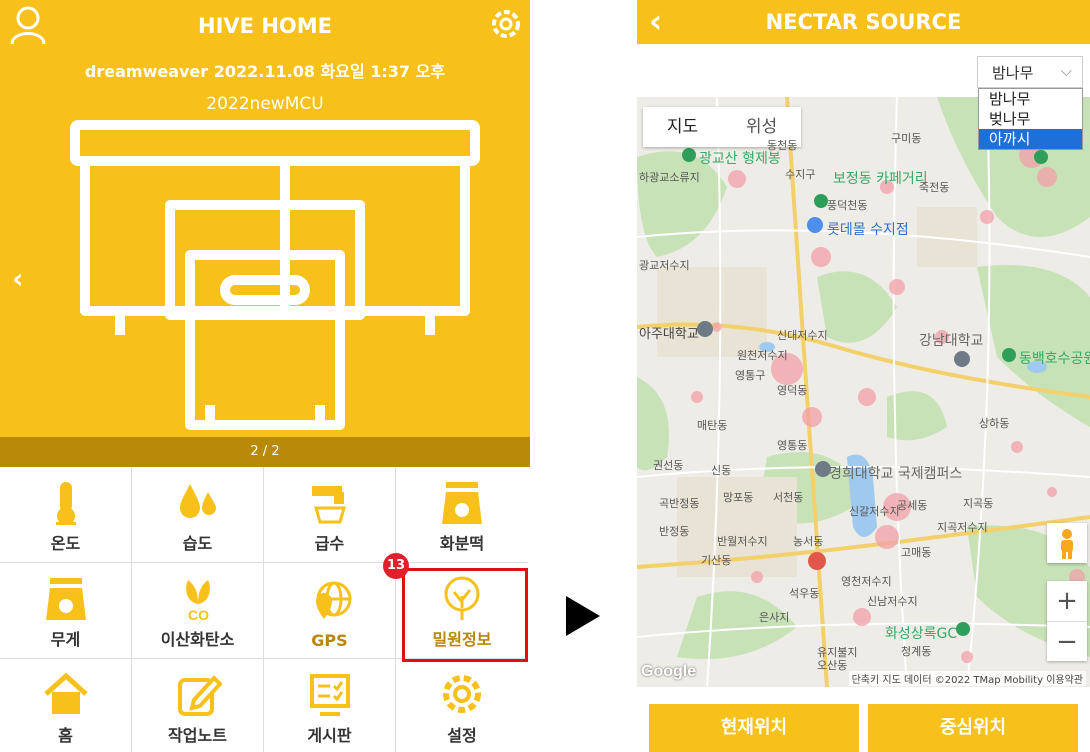 This screenshot has height=752, width=1090. Describe the element at coordinates (847, 205) in the screenshot. I see `map-label: 풍덕천동` at that location.